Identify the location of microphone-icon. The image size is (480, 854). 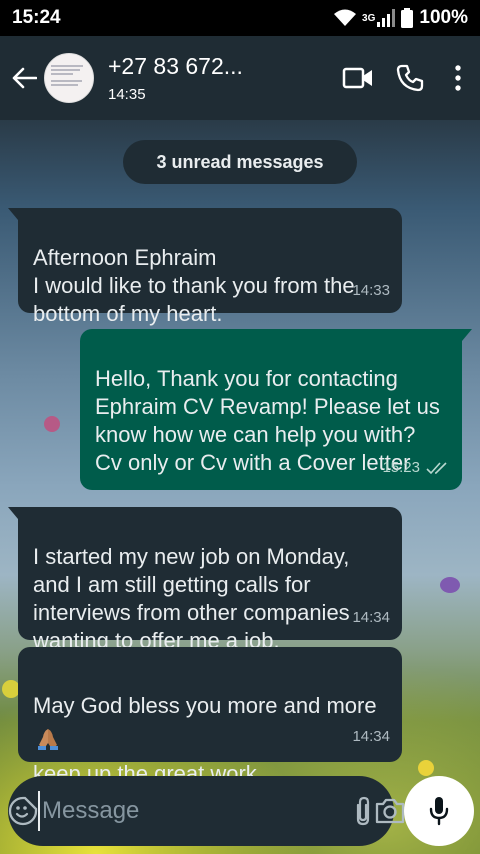
(439, 811).